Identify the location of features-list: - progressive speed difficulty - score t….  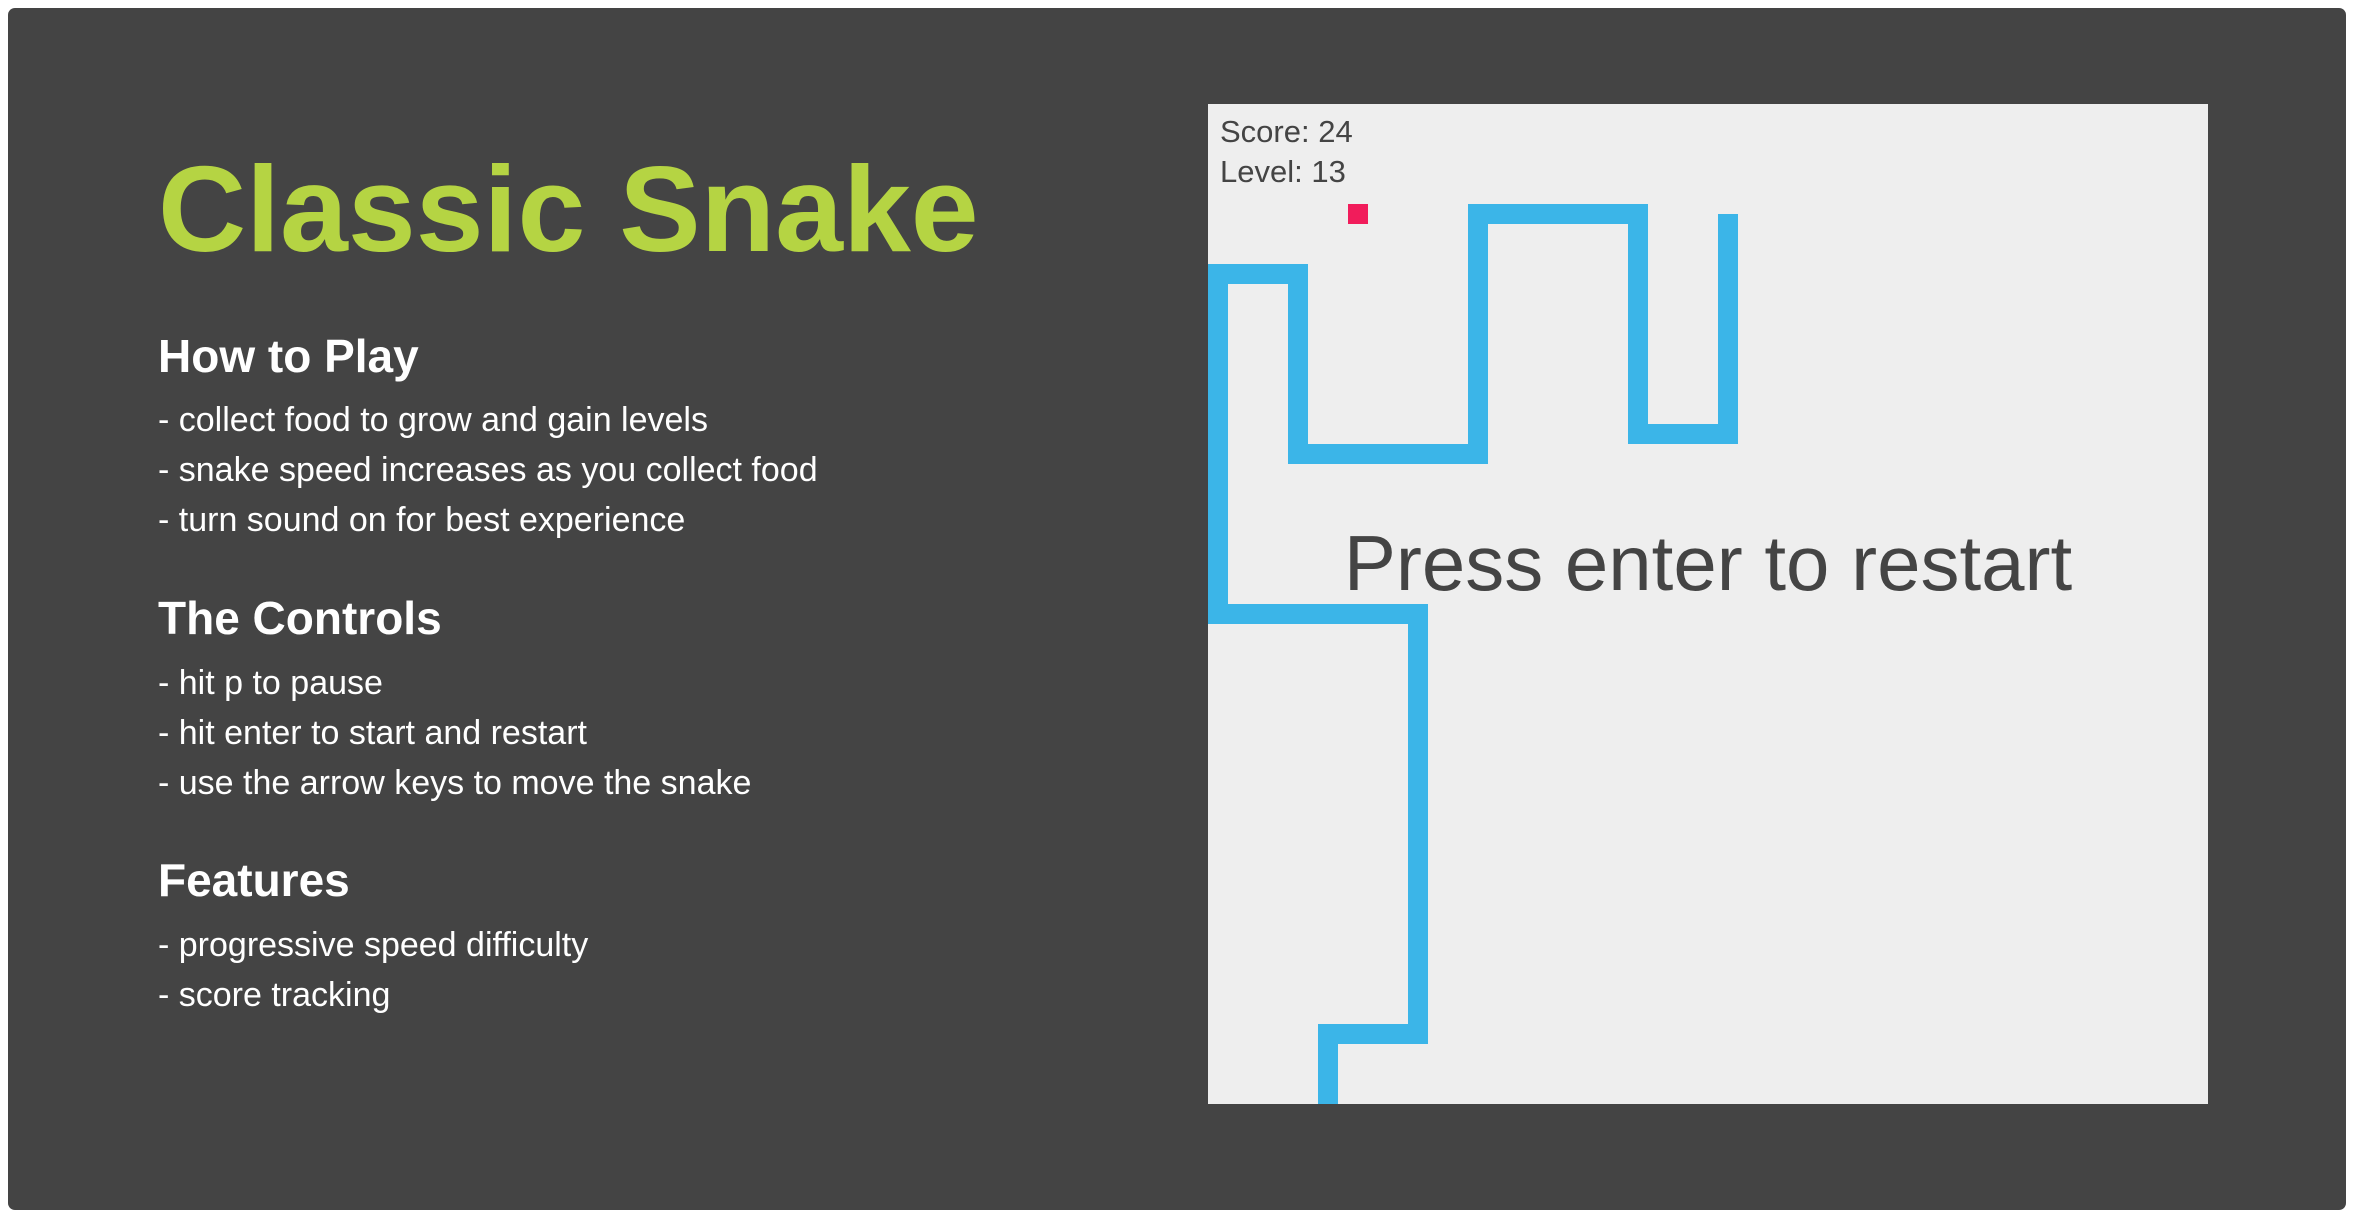
(373, 970).